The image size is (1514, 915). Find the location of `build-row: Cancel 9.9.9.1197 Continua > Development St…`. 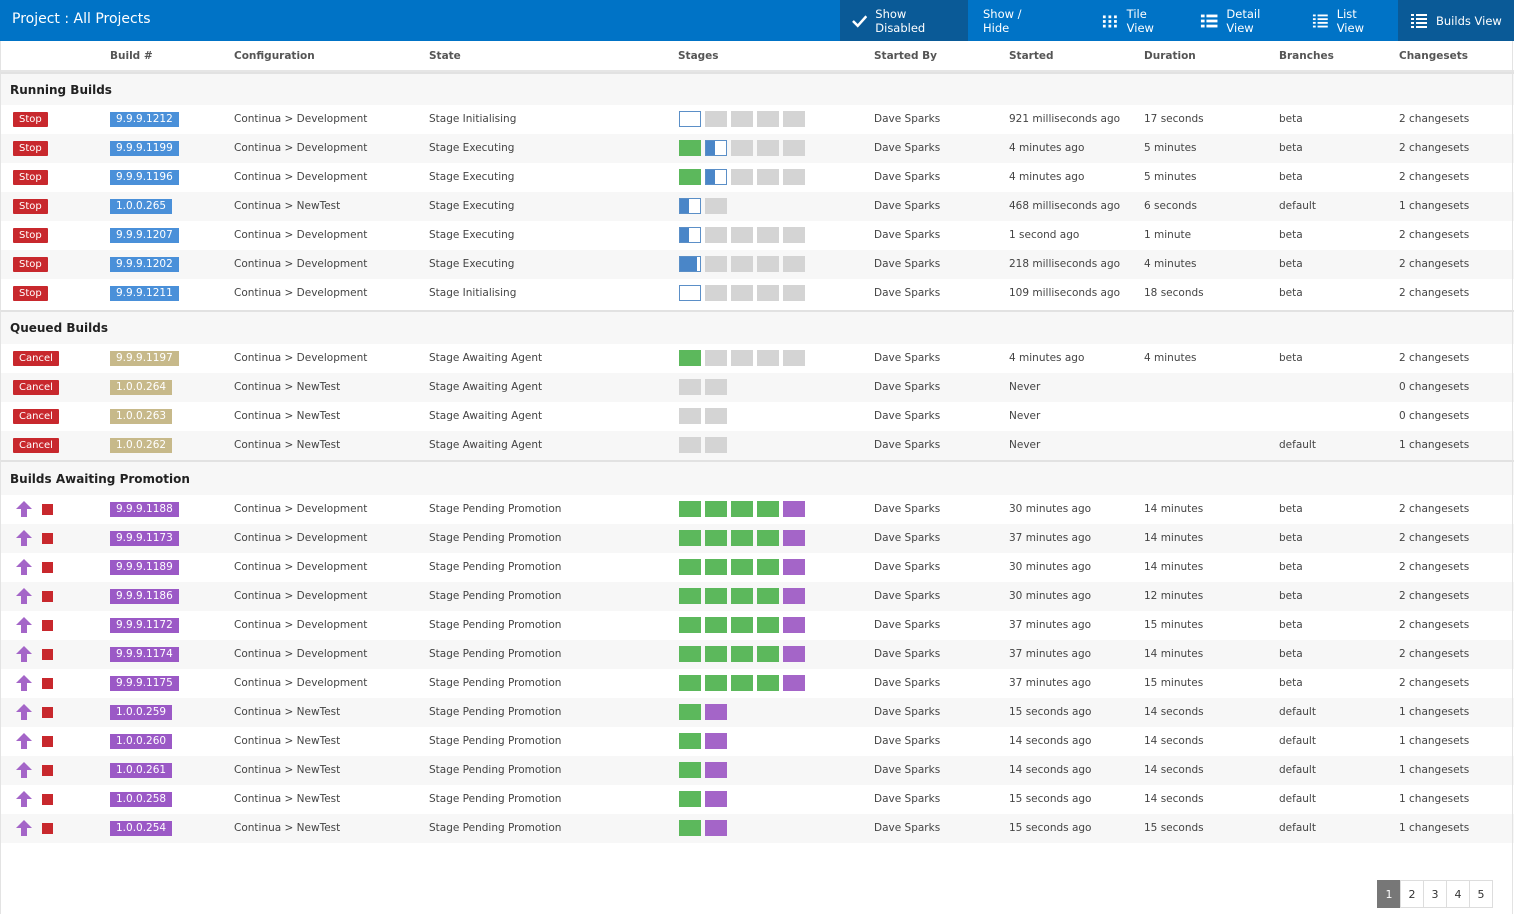

build-row: Cancel 9.9.9.1197 Continua > Development St… is located at coordinates (757, 358).